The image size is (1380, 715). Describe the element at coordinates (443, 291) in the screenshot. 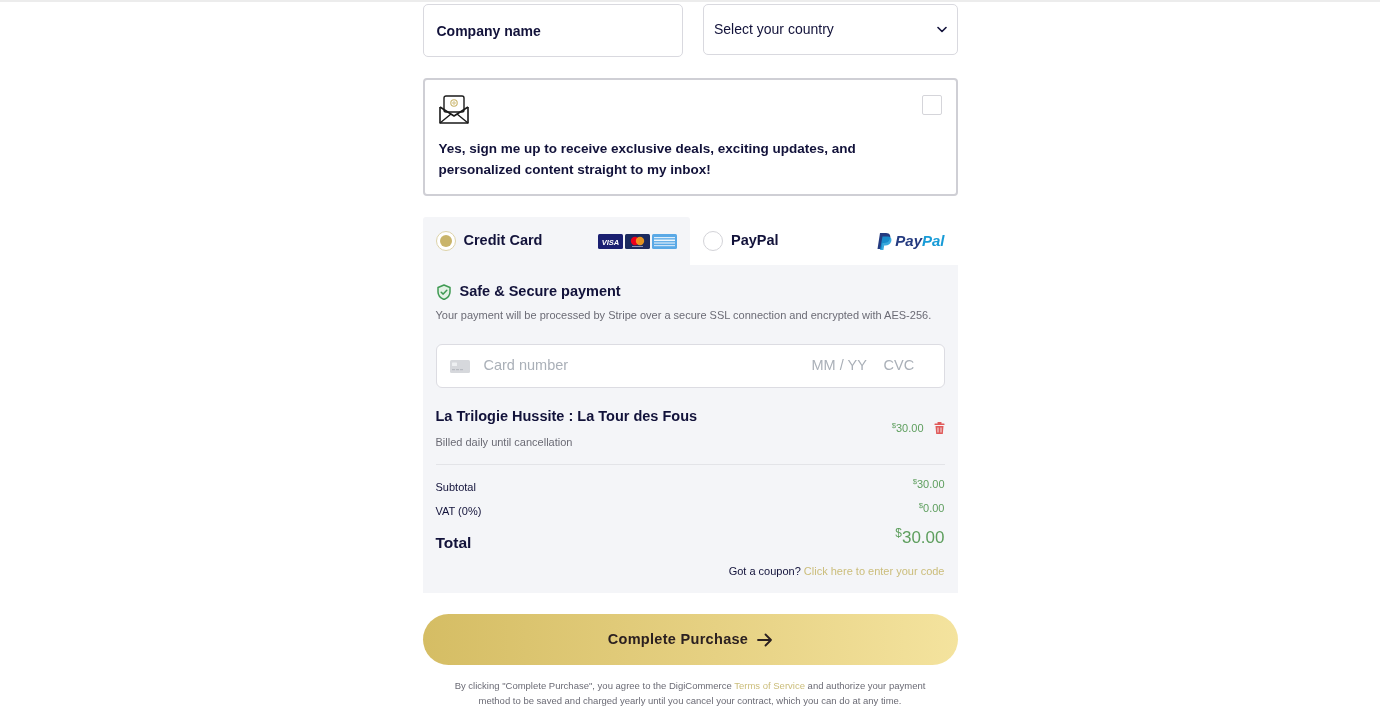

I see `shield-check-icon` at that location.